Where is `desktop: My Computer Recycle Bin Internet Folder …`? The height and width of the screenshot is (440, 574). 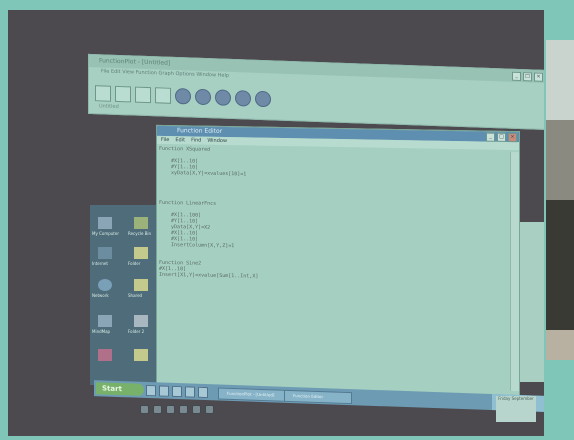
desktop: My Computer Recycle Bin Internet Folder … is located at coordinates (127, 295).